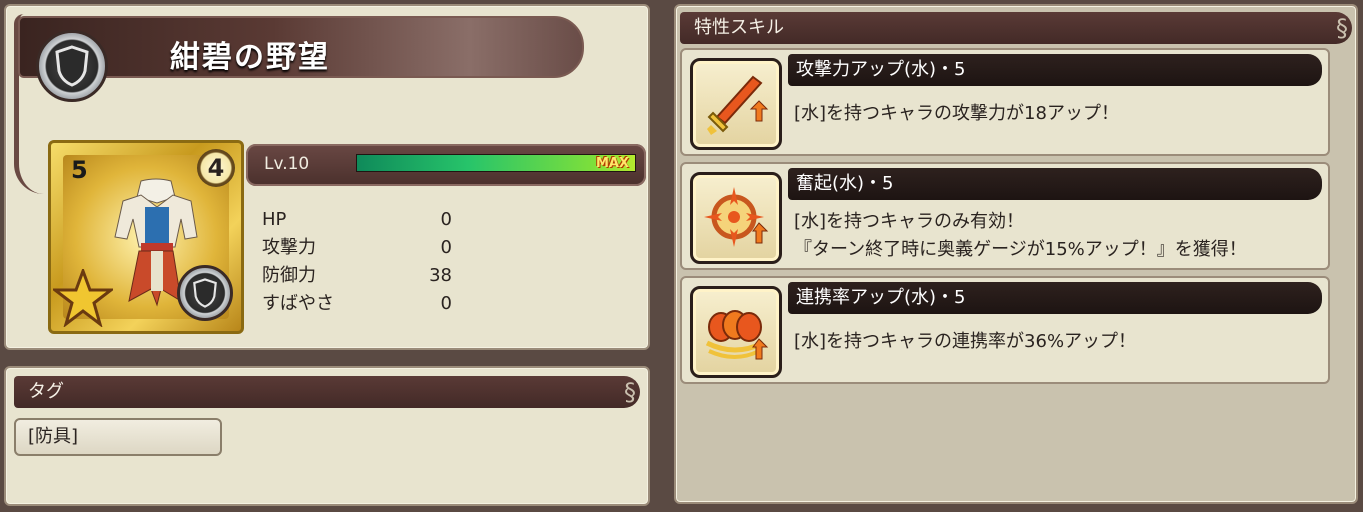  I want to click on skill-description-line: [水]を持つキャラの連携率が36%アップ！, so click(965, 341).